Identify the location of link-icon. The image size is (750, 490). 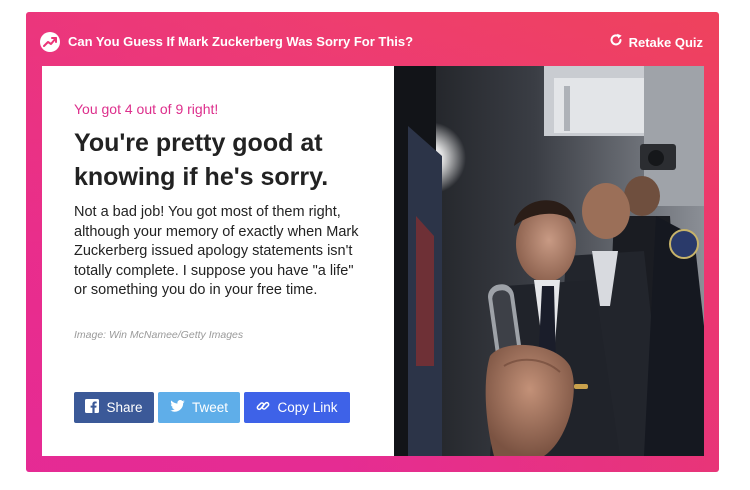
(263, 407).